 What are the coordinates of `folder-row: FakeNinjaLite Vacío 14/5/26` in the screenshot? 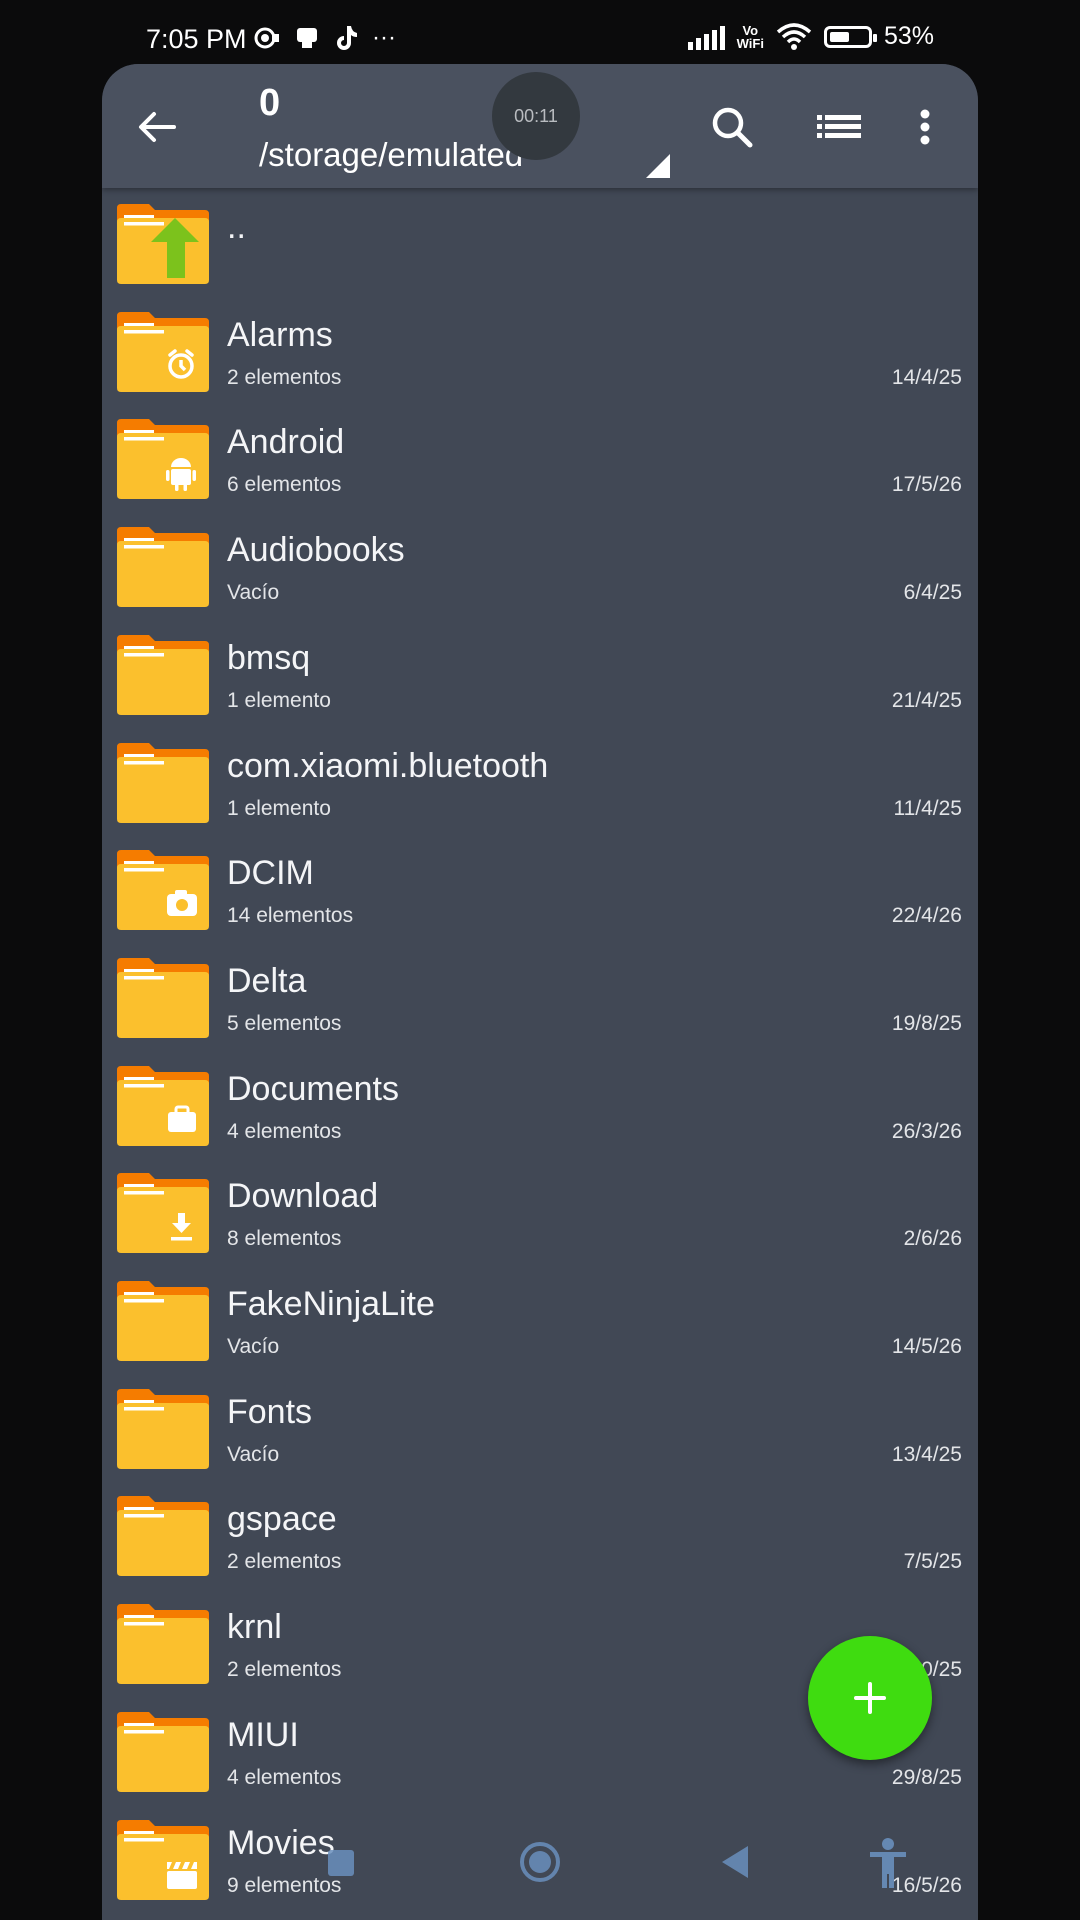 It's located at (540, 1319).